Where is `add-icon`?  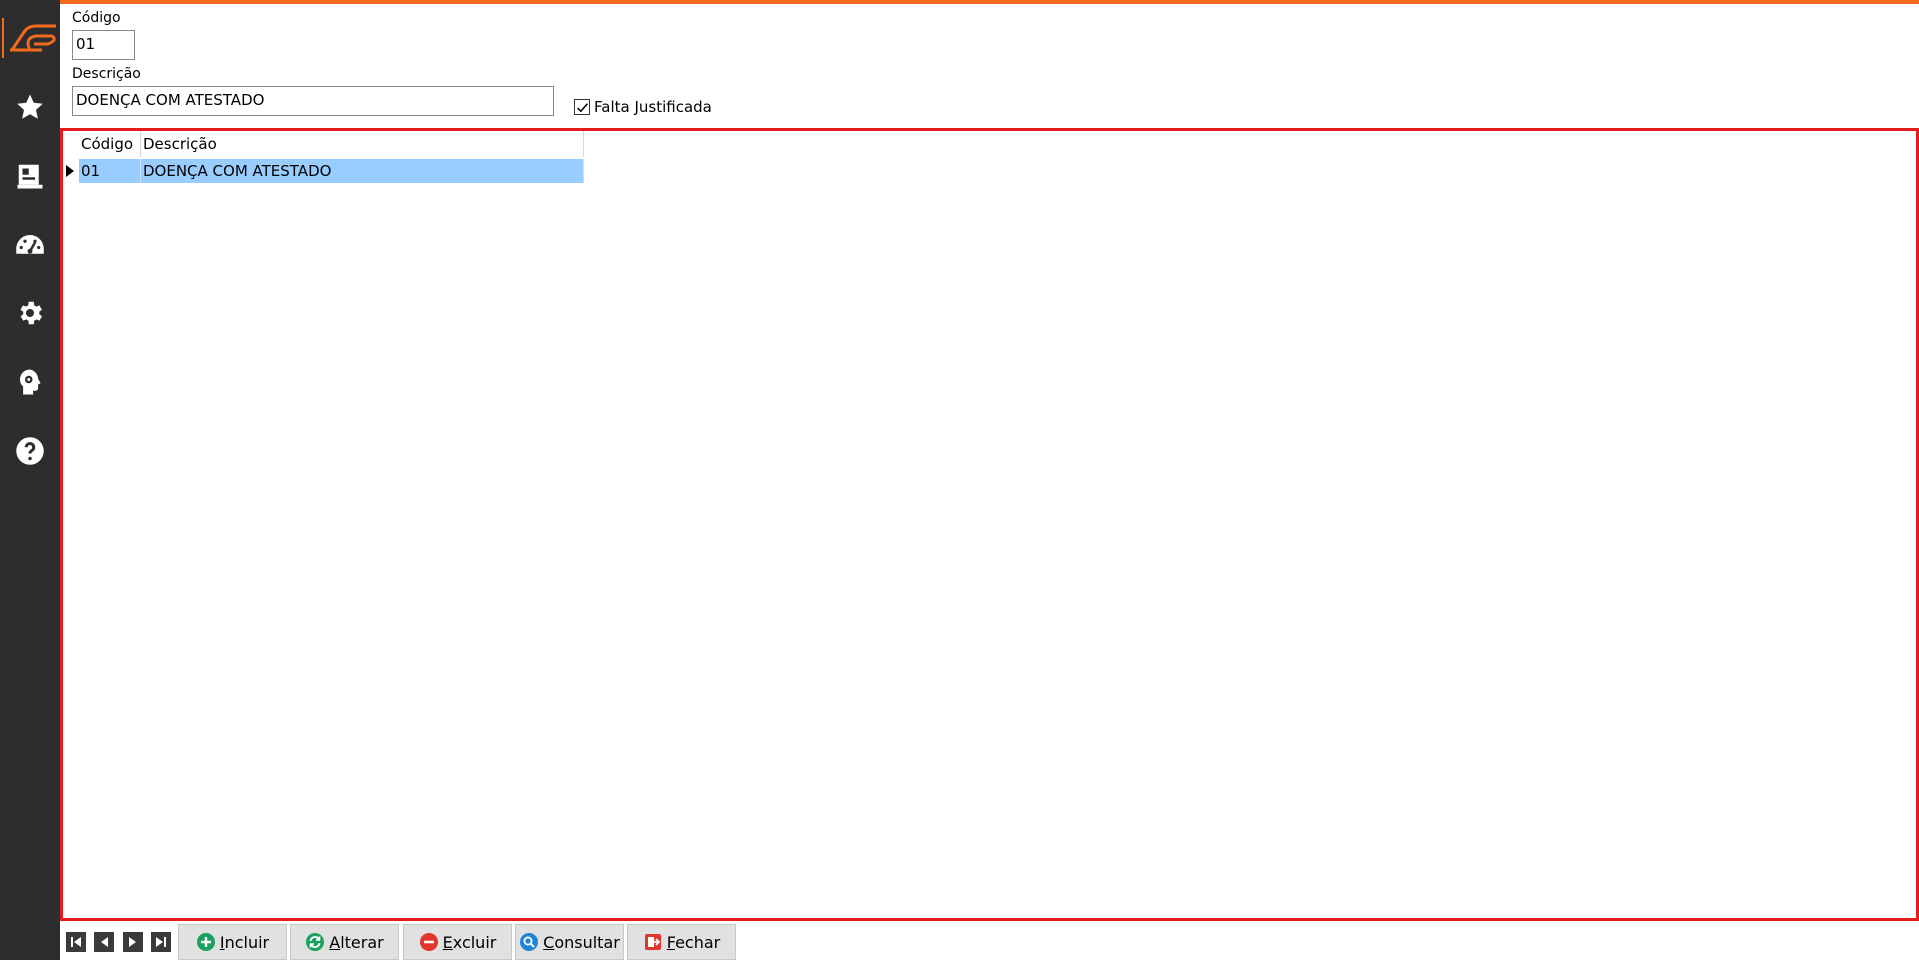
add-icon is located at coordinates (205, 942).